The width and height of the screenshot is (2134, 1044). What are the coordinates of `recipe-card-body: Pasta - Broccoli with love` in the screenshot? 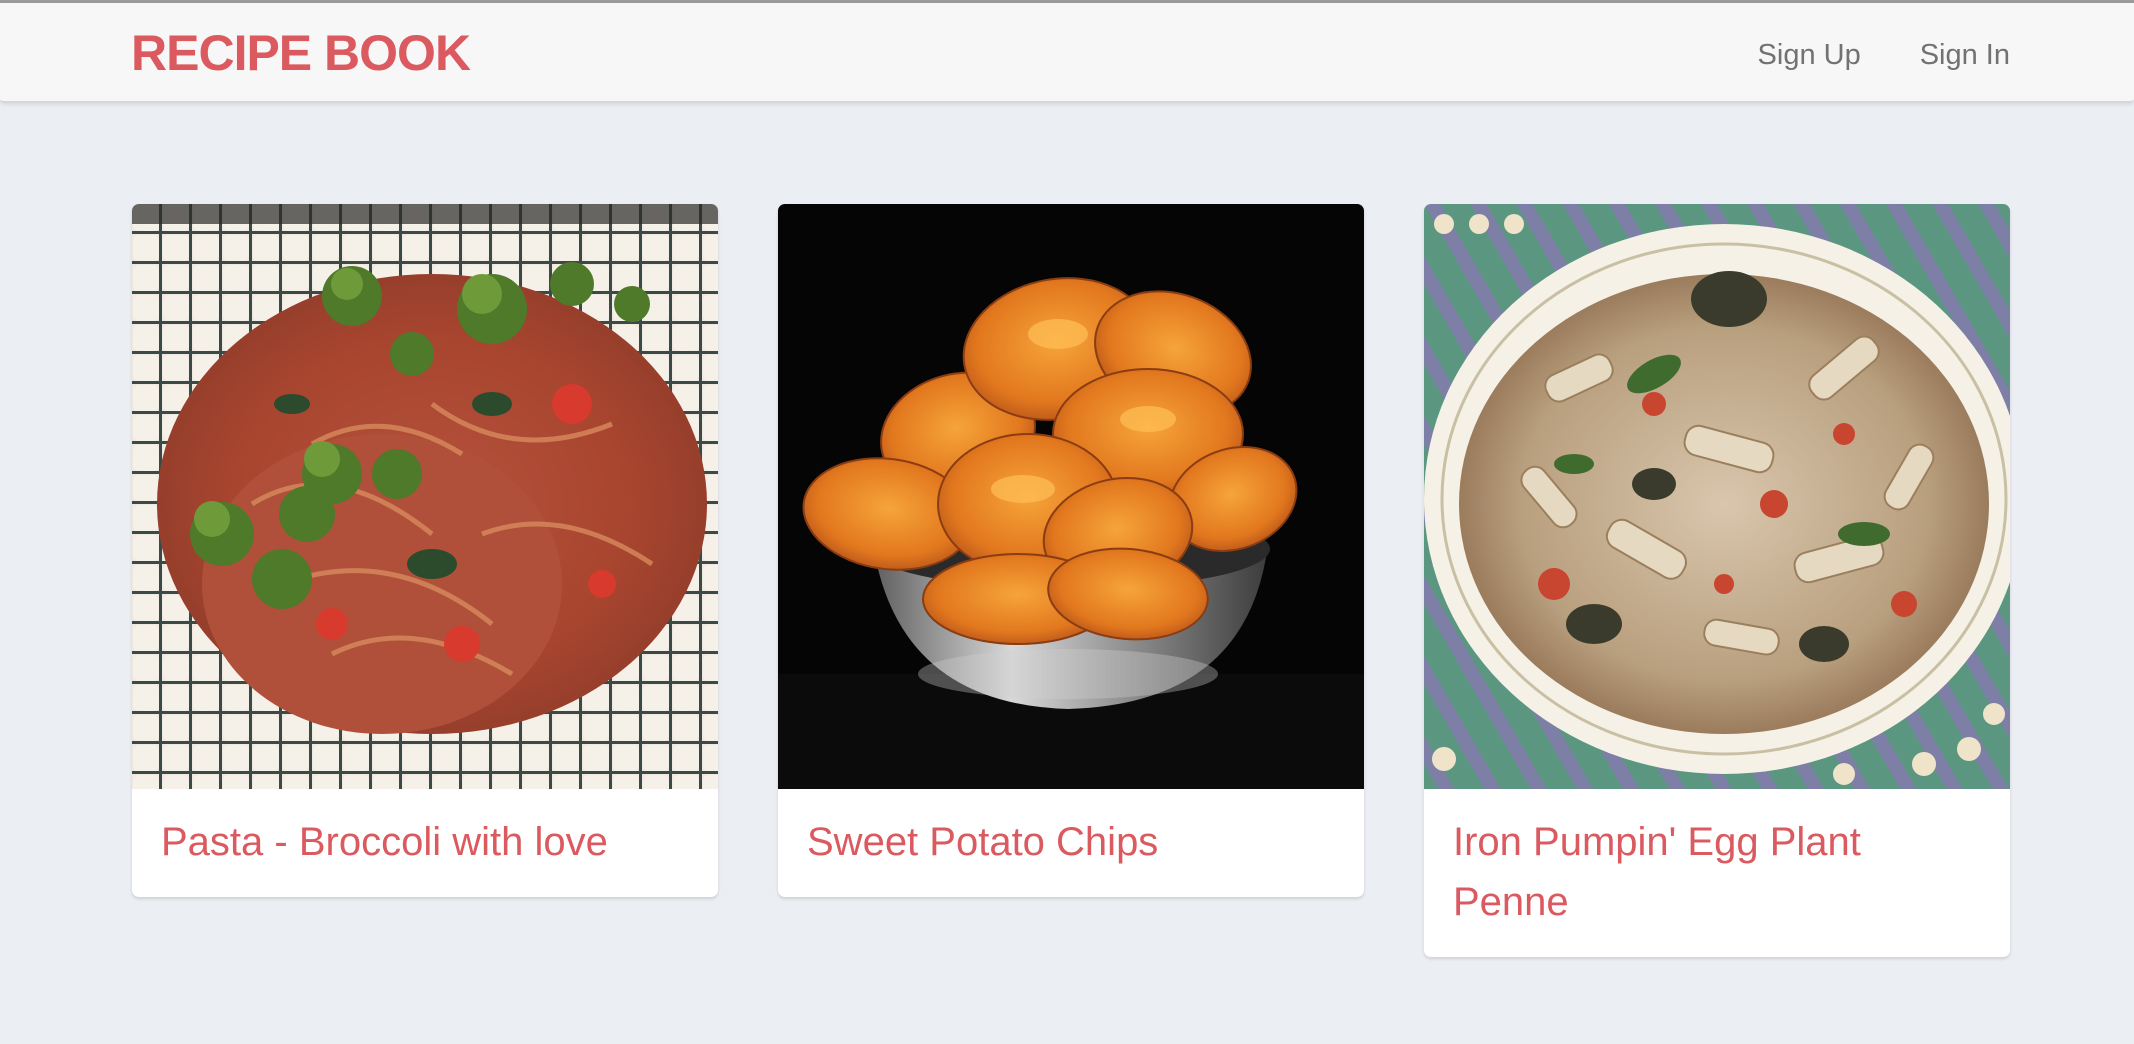 It's located at (425, 843).